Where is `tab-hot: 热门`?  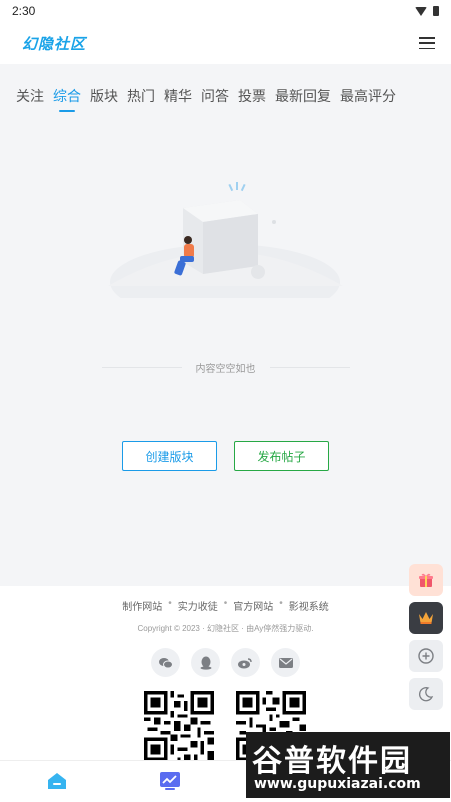
tab-hot: 热门 is located at coordinates (141, 98).